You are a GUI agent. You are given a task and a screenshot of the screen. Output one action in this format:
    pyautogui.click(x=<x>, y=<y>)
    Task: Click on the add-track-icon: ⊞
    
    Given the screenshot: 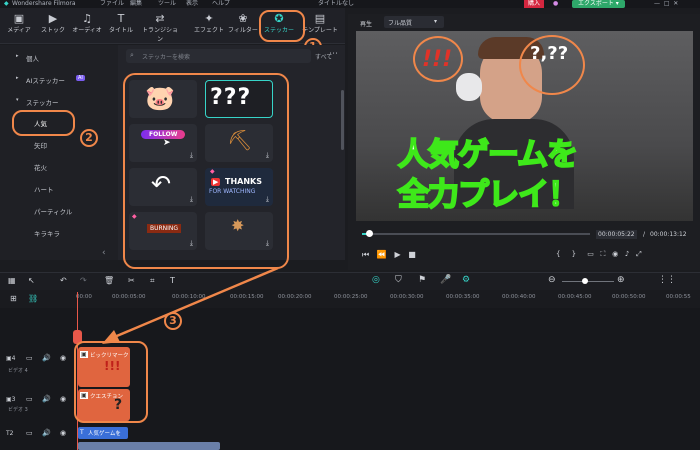 What is the action you would take?
    pyautogui.click(x=13, y=298)
    